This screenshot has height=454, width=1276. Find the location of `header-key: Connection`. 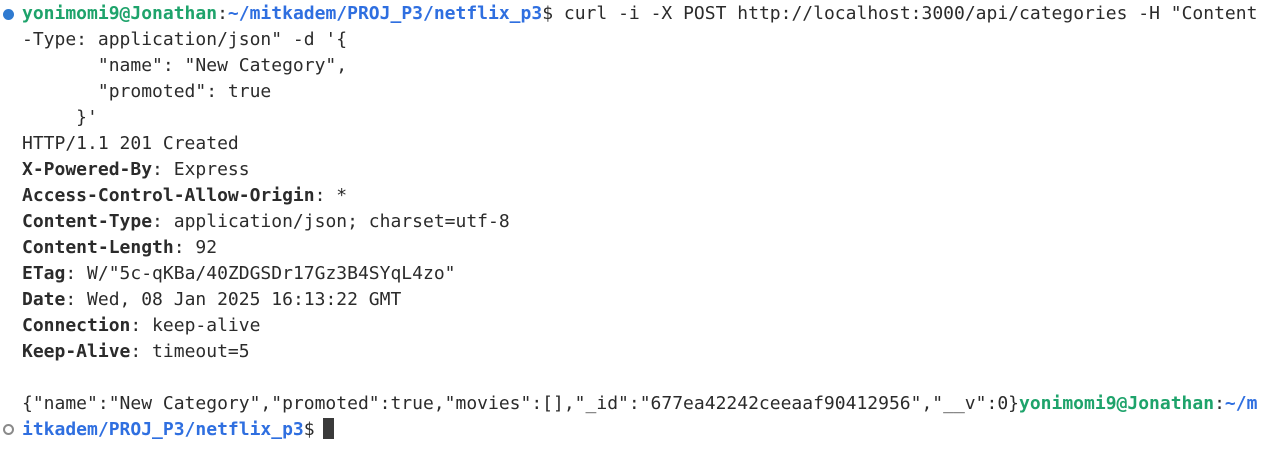

header-key: Connection is located at coordinates (76, 325).